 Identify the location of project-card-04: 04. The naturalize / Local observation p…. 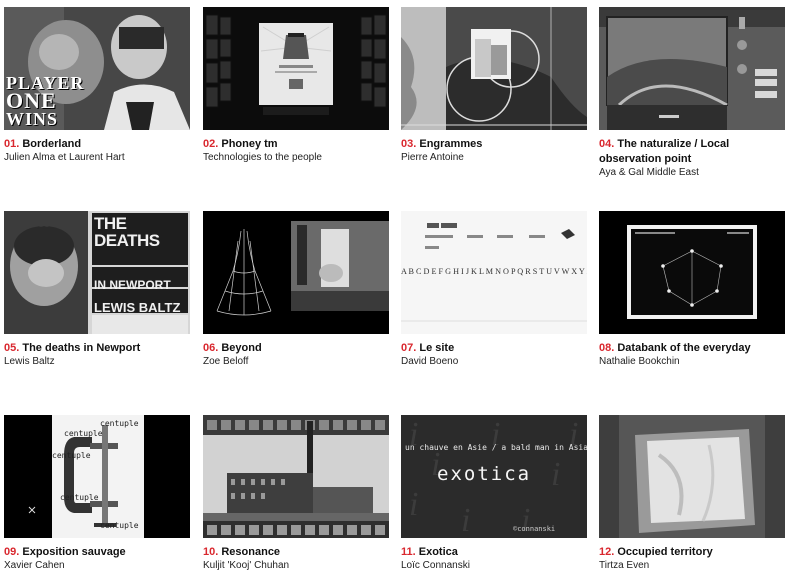
(692, 93).